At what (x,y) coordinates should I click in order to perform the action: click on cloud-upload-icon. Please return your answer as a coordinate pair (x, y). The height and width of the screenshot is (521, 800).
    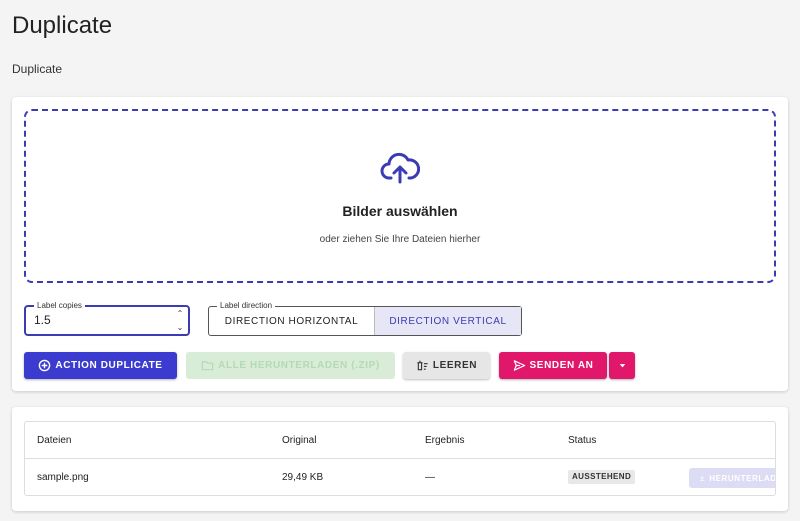
    Looking at the image, I should click on (400, 168).